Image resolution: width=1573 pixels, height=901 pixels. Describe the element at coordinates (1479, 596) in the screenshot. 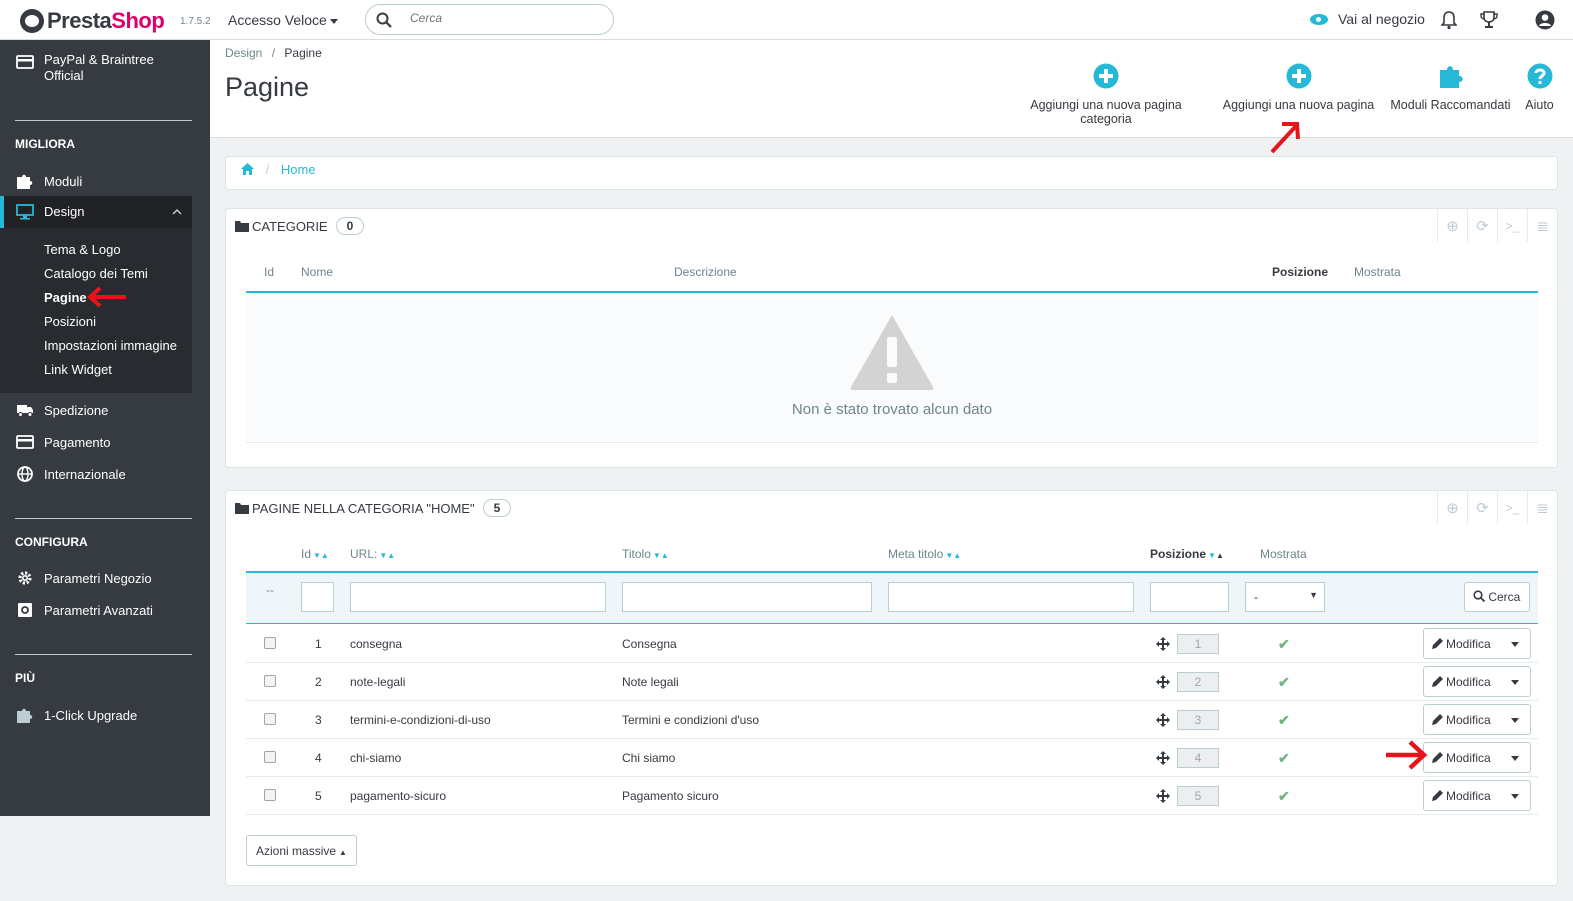

I see `search-icon` at that location.